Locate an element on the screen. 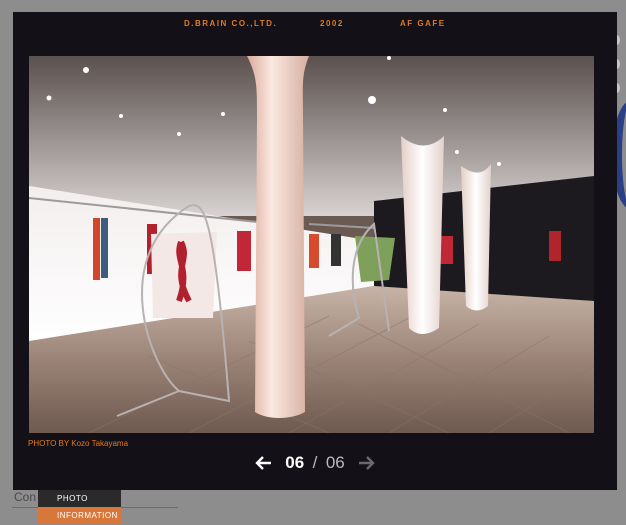 Image resolution: width=626 pixels, height=525 pixels. total-pages: 06 is located at coordinates (335, 462).